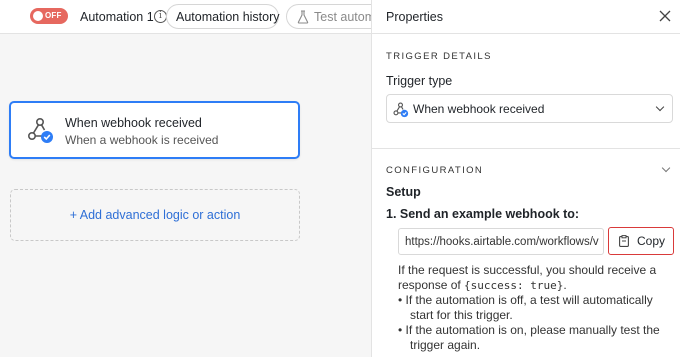 This screenshot has height=357, width=680. I want to click on automation-toggle: OFF, so click(49, 16).